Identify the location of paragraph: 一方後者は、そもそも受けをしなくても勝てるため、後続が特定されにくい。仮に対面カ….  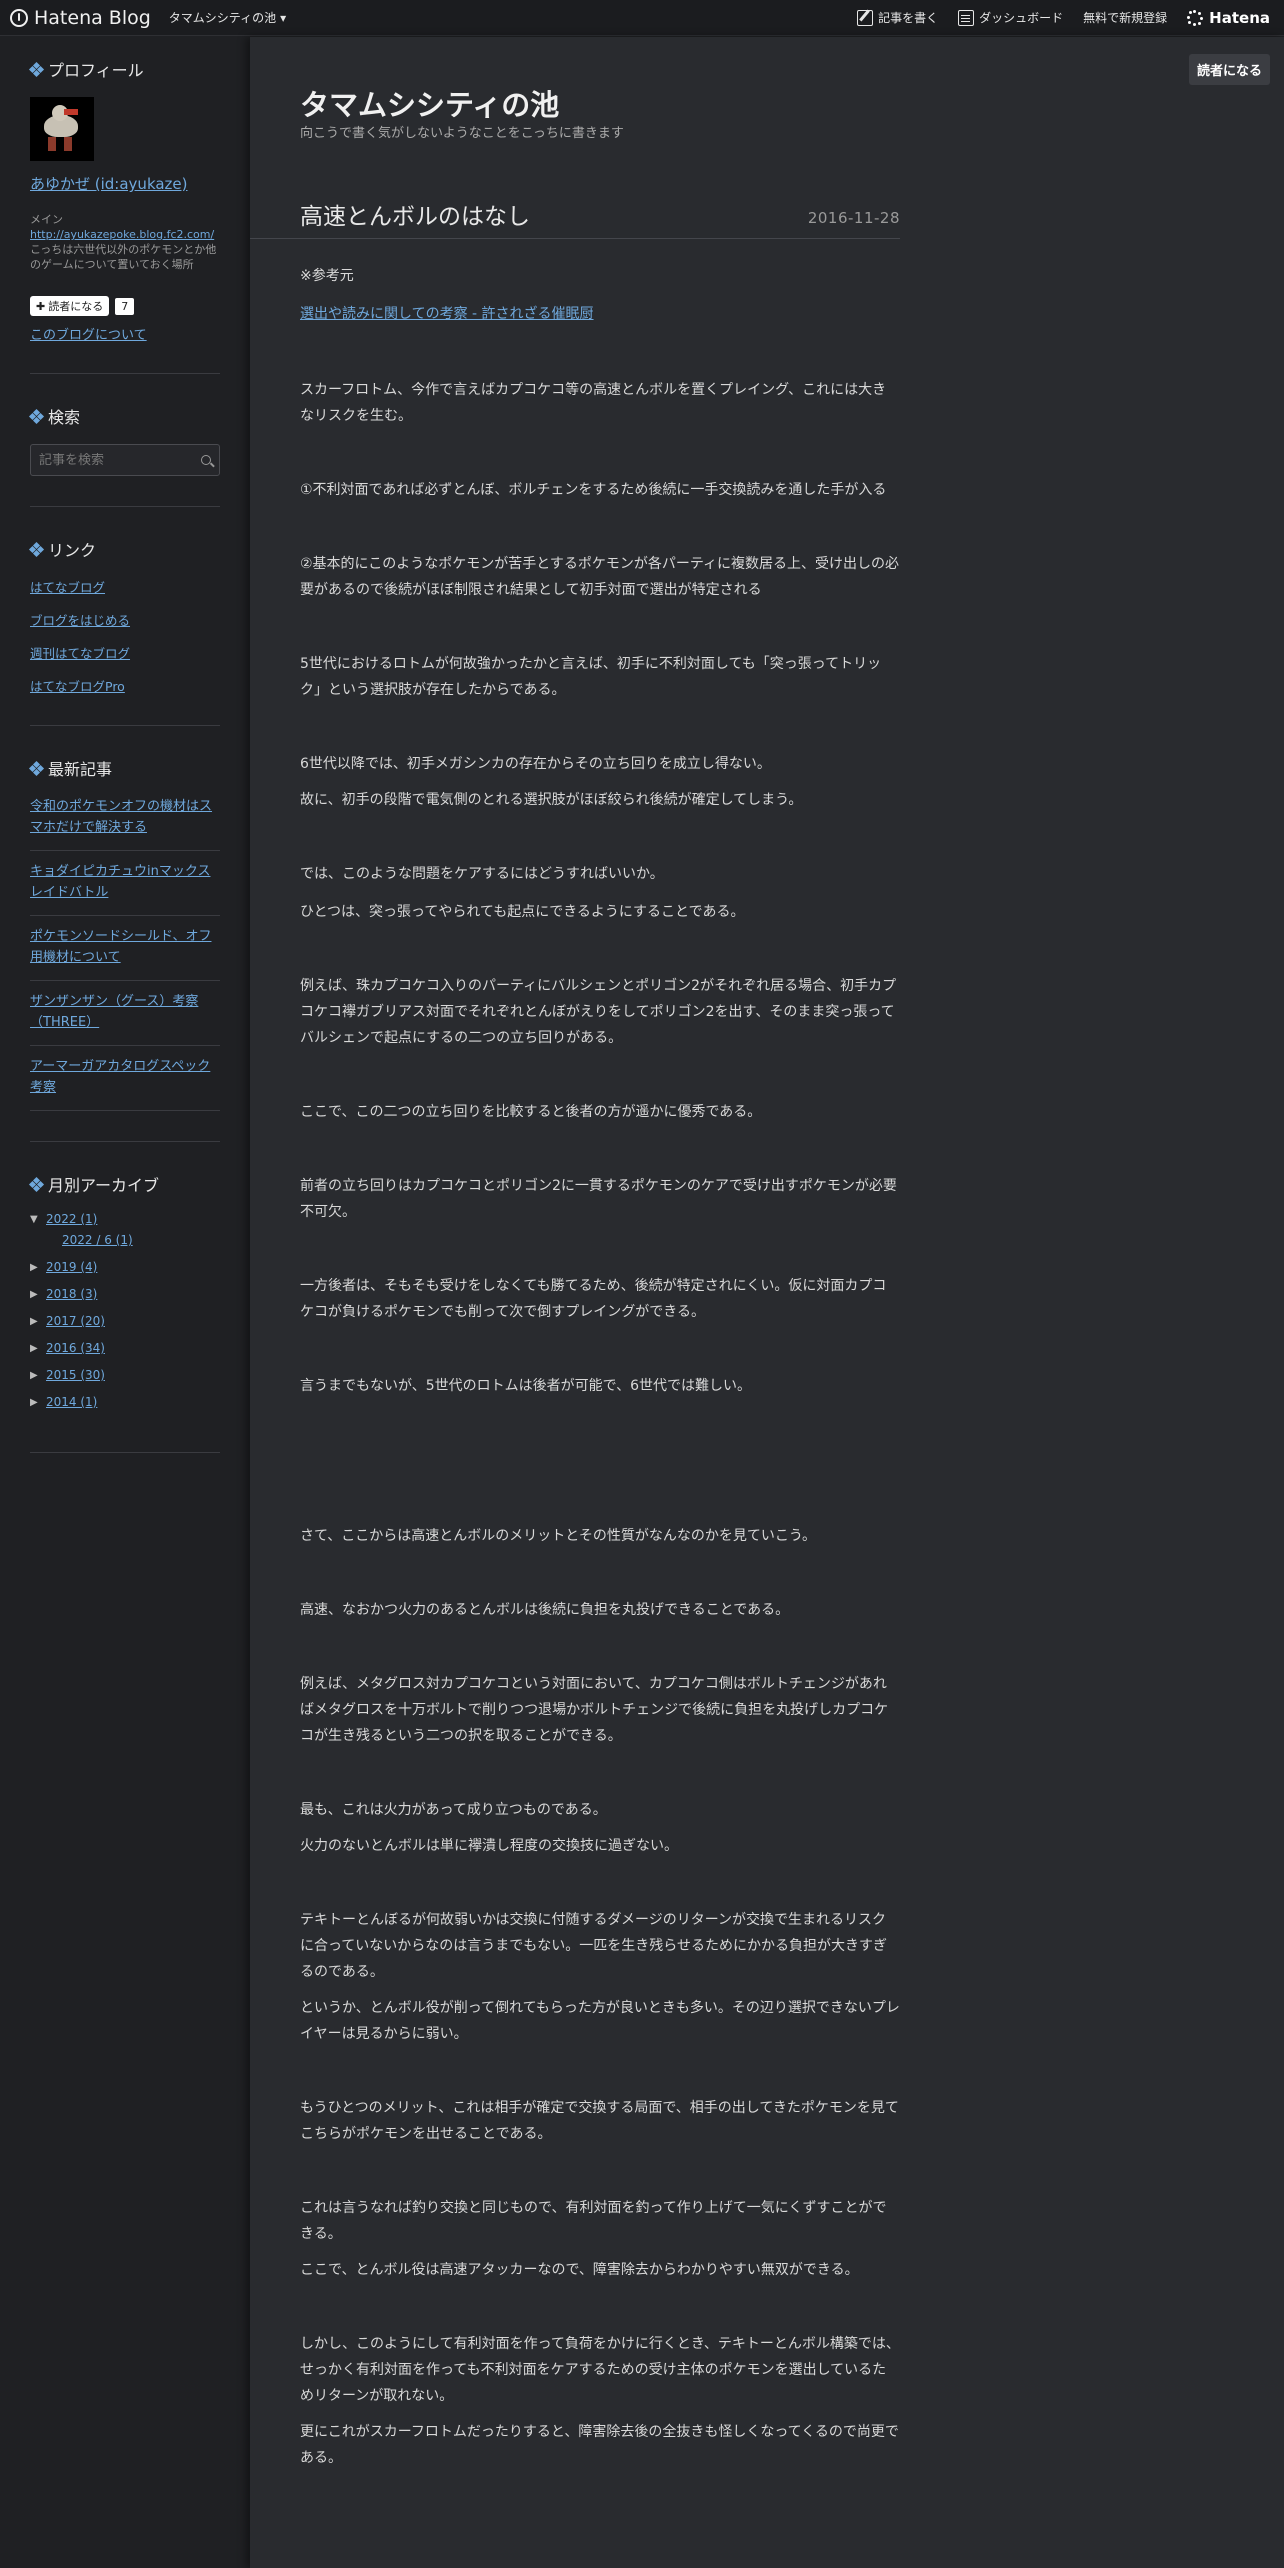
(593, 1299).